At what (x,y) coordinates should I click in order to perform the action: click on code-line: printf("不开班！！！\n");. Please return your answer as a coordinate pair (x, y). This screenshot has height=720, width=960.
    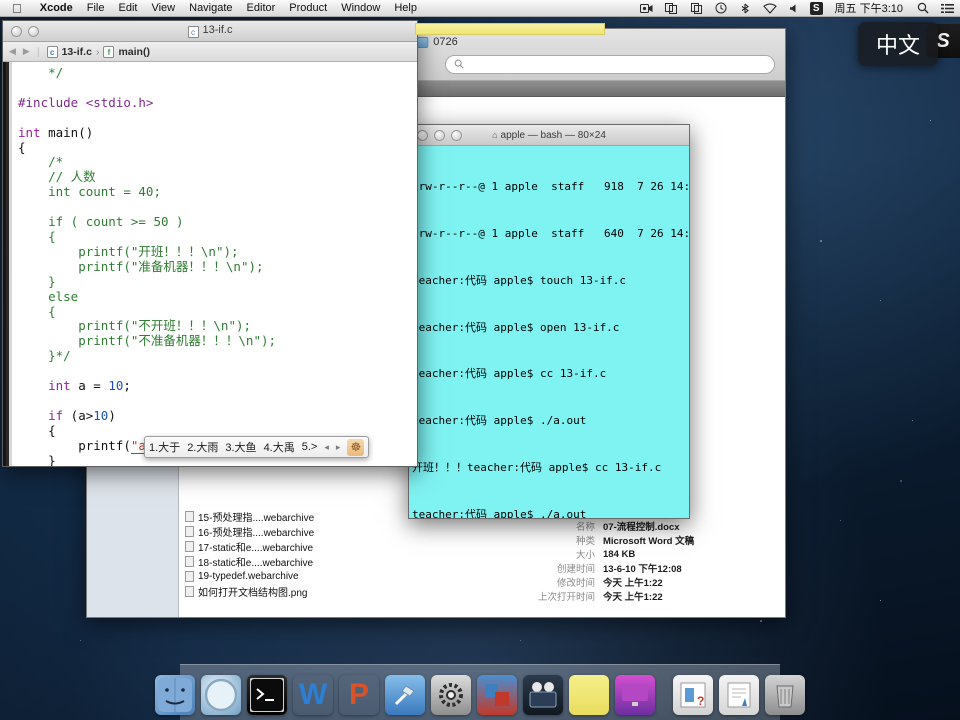
    Looking at the image, I should click on (217, 326).